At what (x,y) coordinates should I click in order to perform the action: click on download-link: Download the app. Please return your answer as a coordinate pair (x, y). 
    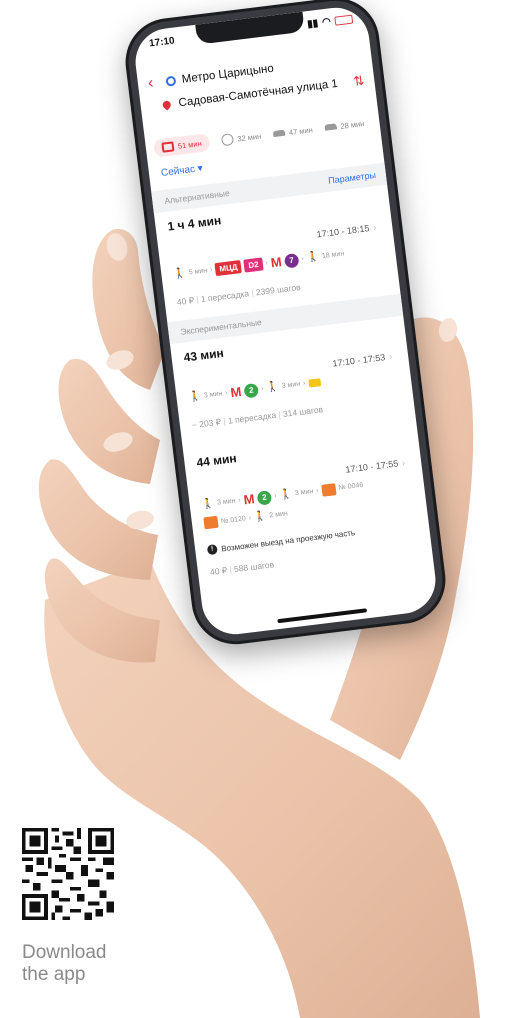
    Looking at the image, I should click on (64, 964).